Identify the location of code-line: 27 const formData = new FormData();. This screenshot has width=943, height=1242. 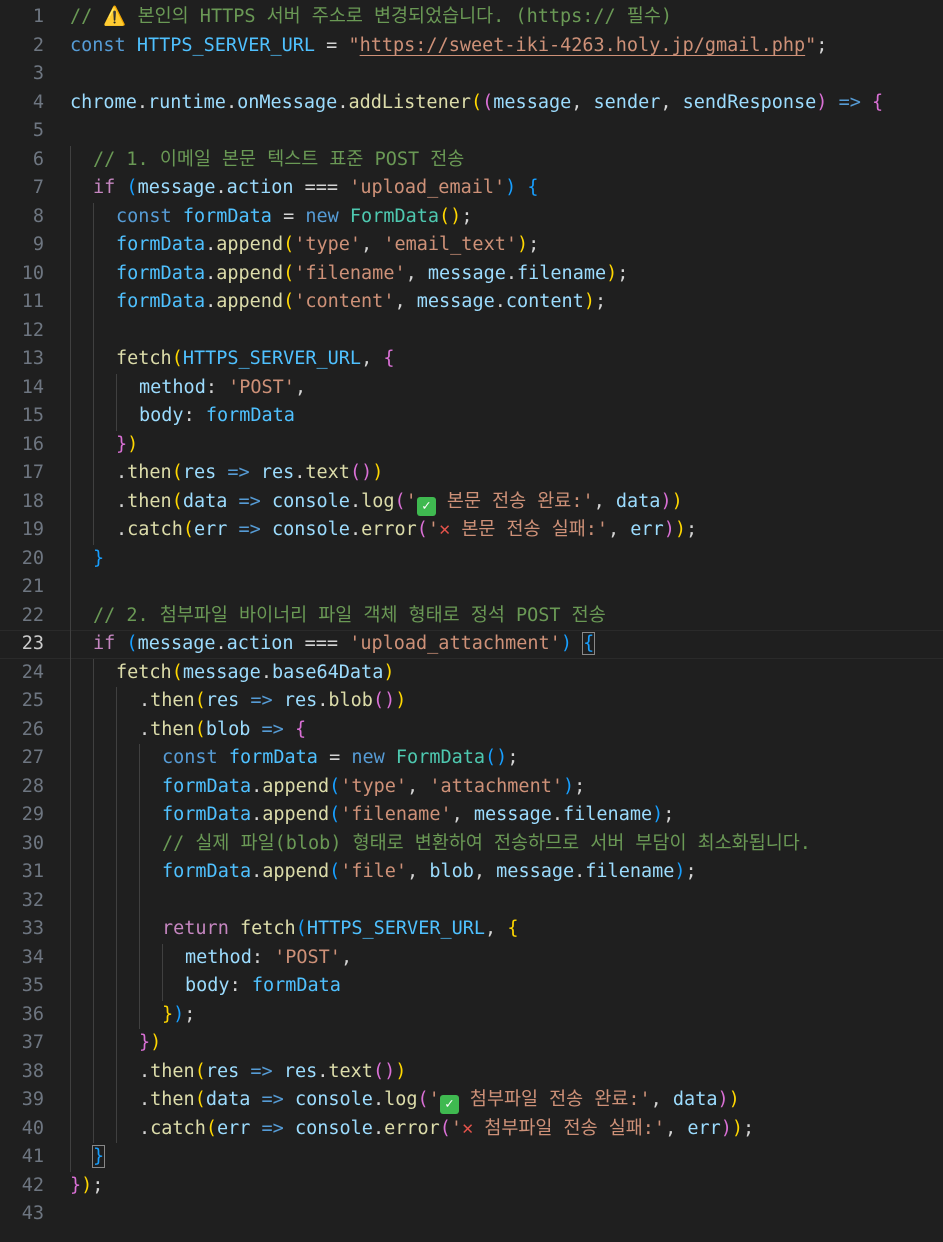
(471, 758).